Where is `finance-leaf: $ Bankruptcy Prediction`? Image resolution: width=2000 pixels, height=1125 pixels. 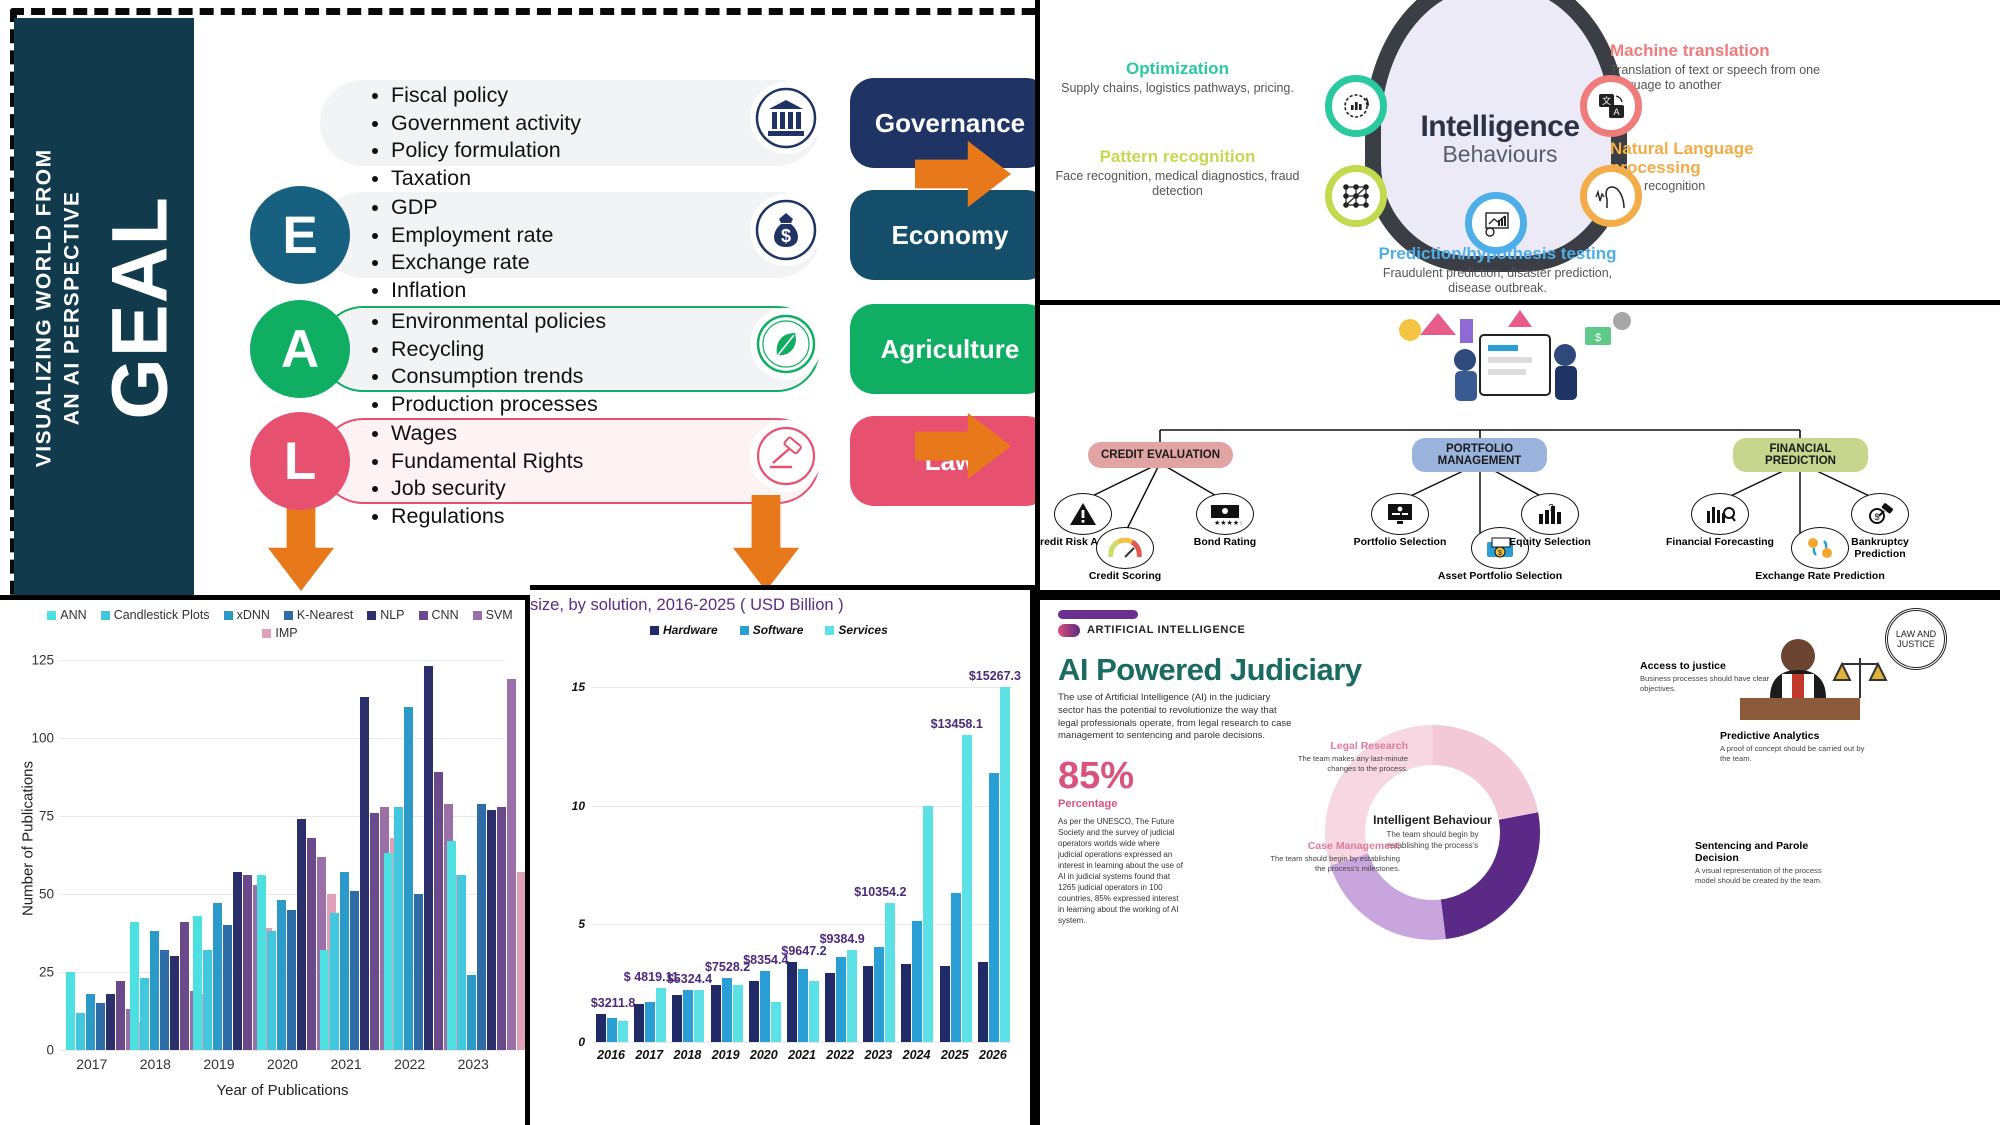 finance-leaf: $ Bankruptcy Prediction is located at coordinates (1880, 527).